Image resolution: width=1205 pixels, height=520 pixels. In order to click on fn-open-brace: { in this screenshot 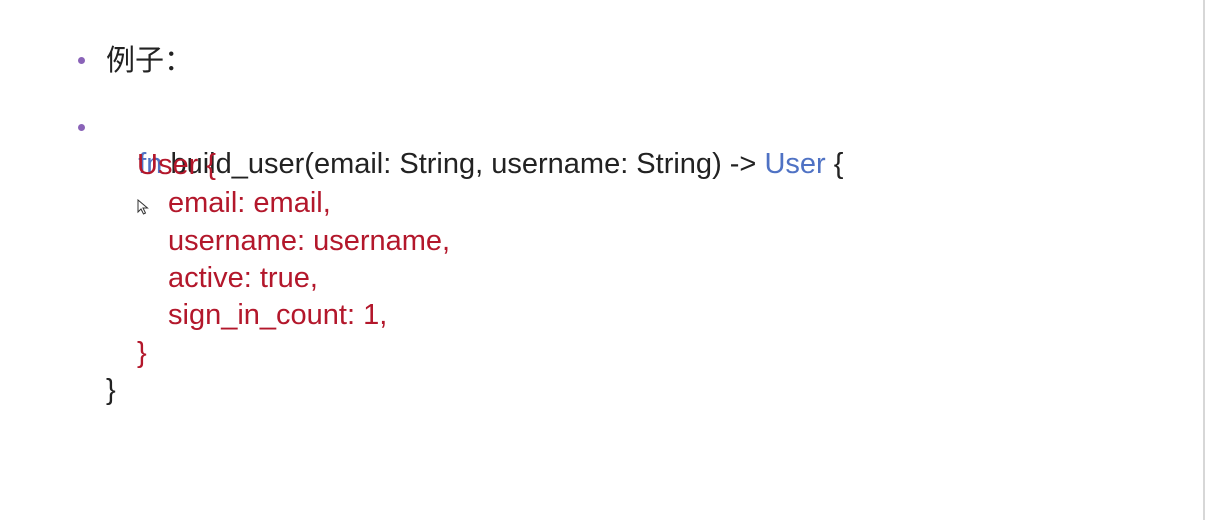, I will do `click(834, 164)`.